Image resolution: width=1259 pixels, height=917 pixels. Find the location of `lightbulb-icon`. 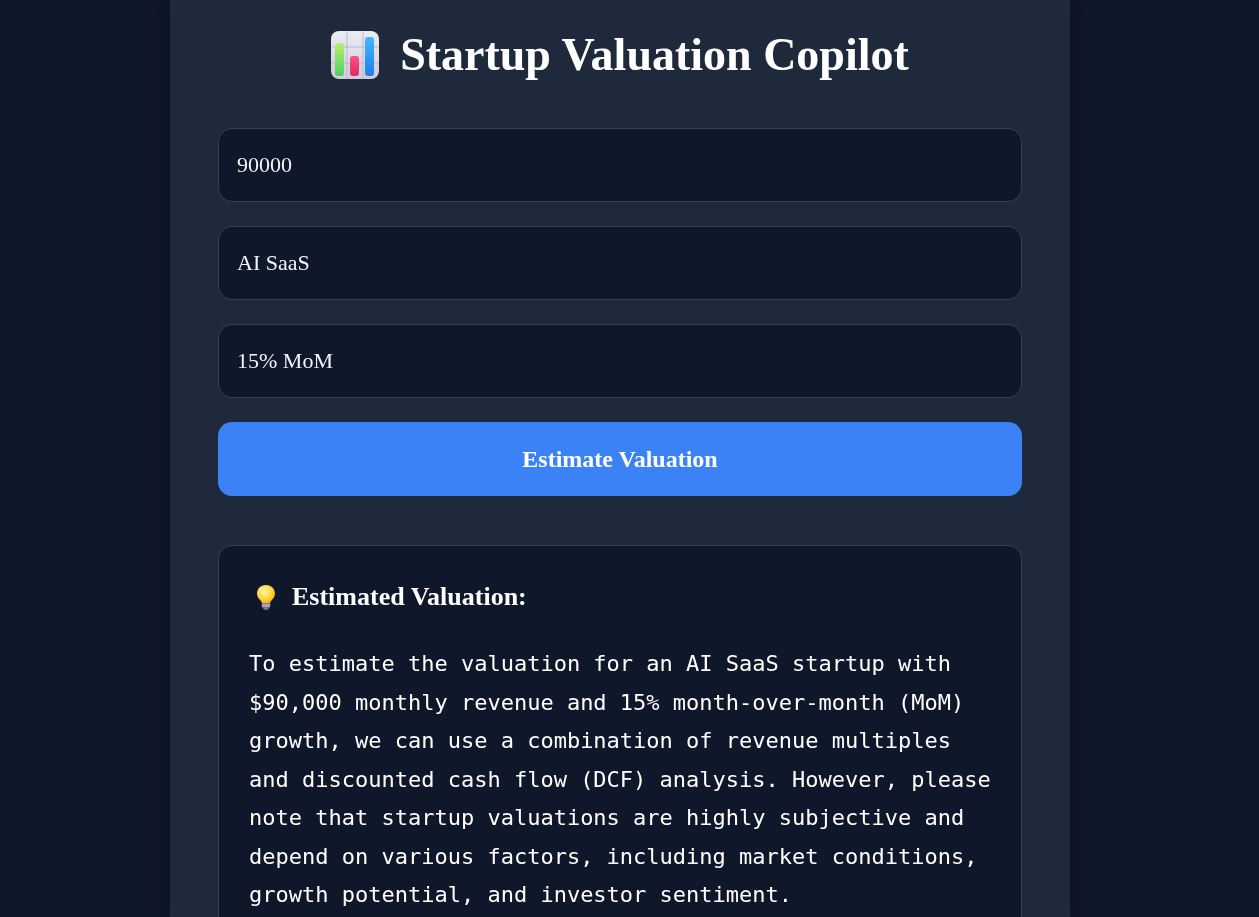

lightbulb-icon is located at coordinates (266, 597).